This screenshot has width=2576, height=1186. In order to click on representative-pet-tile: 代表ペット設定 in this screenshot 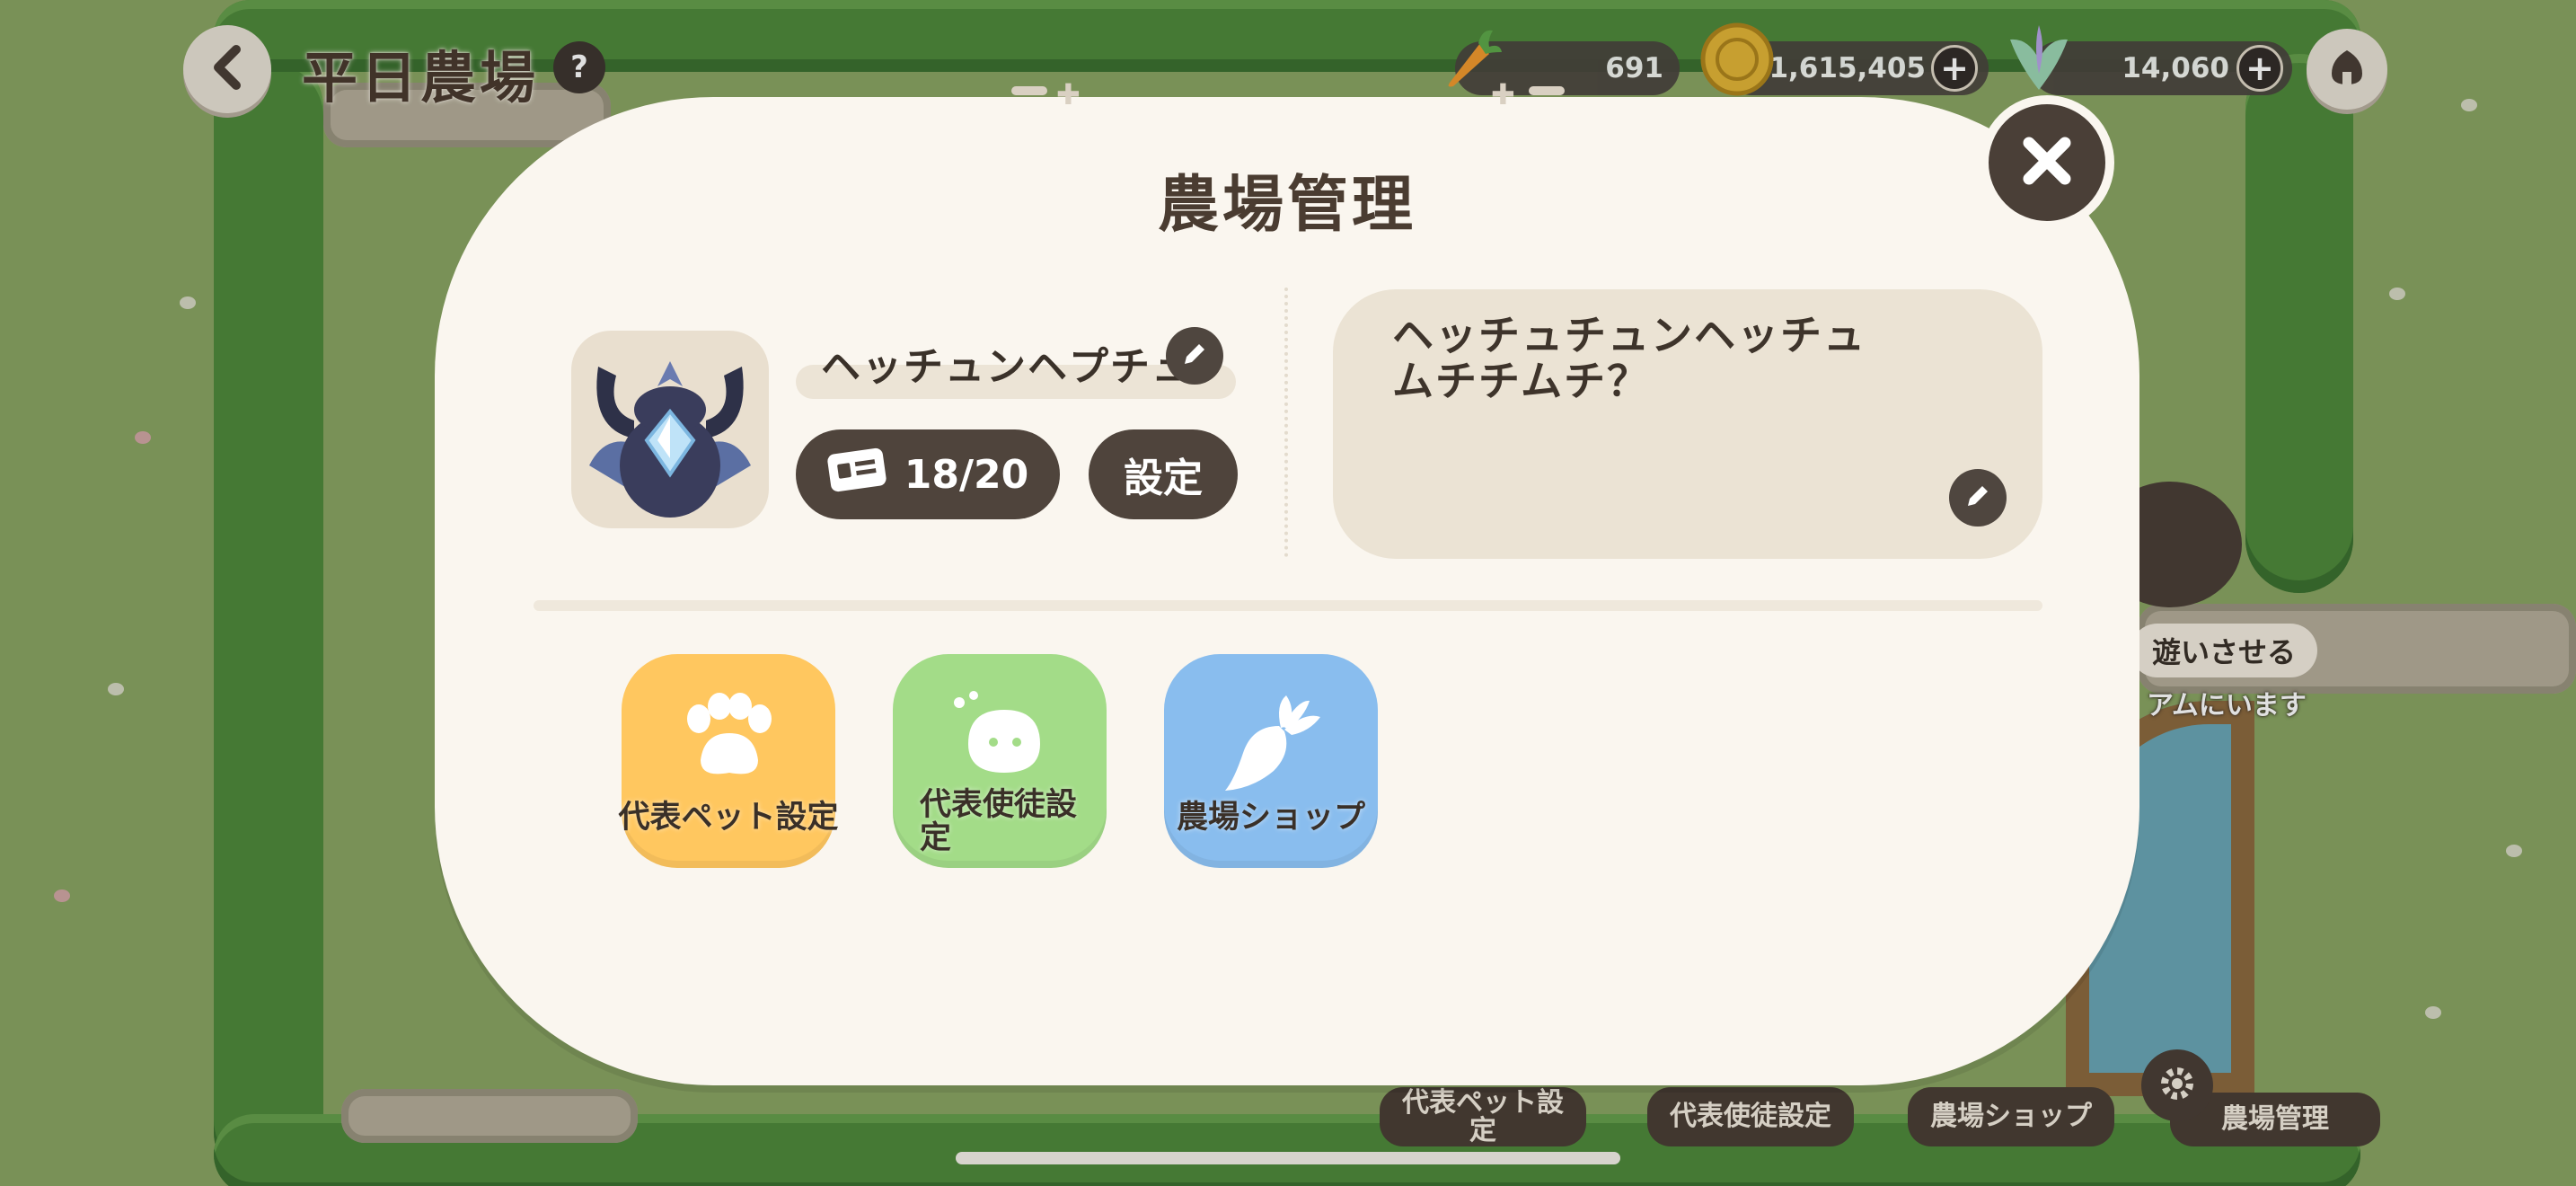, I will do `click(728, 761)`.